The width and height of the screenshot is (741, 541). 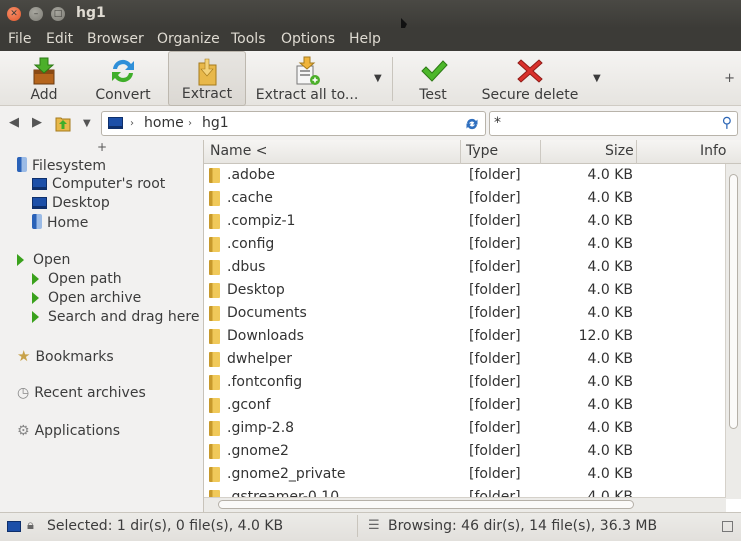 What do you see at coordinates (14, 122) in the screenshot?
I see `back-icon: ◀` at bounding box center [14, 122].